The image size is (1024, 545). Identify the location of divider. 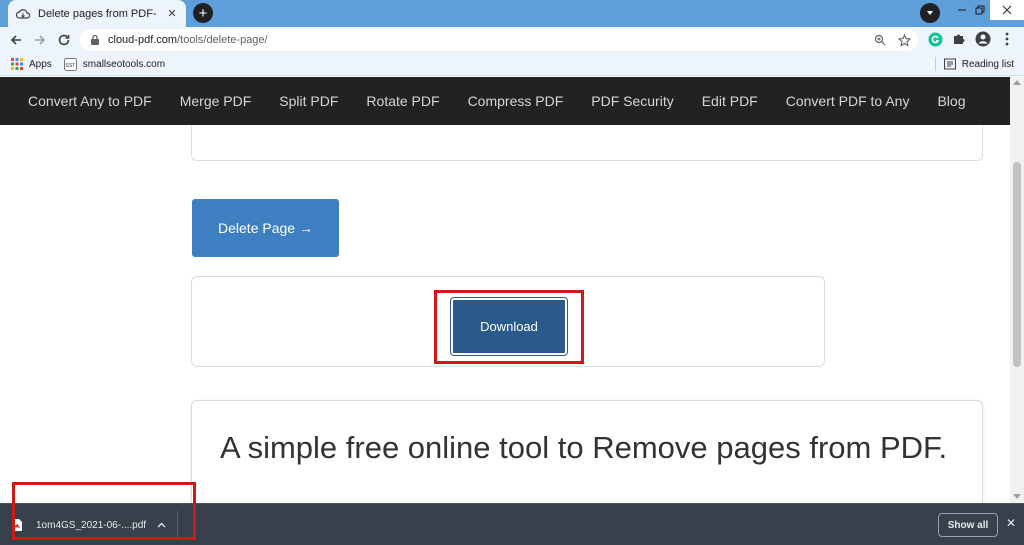
(935, 64).